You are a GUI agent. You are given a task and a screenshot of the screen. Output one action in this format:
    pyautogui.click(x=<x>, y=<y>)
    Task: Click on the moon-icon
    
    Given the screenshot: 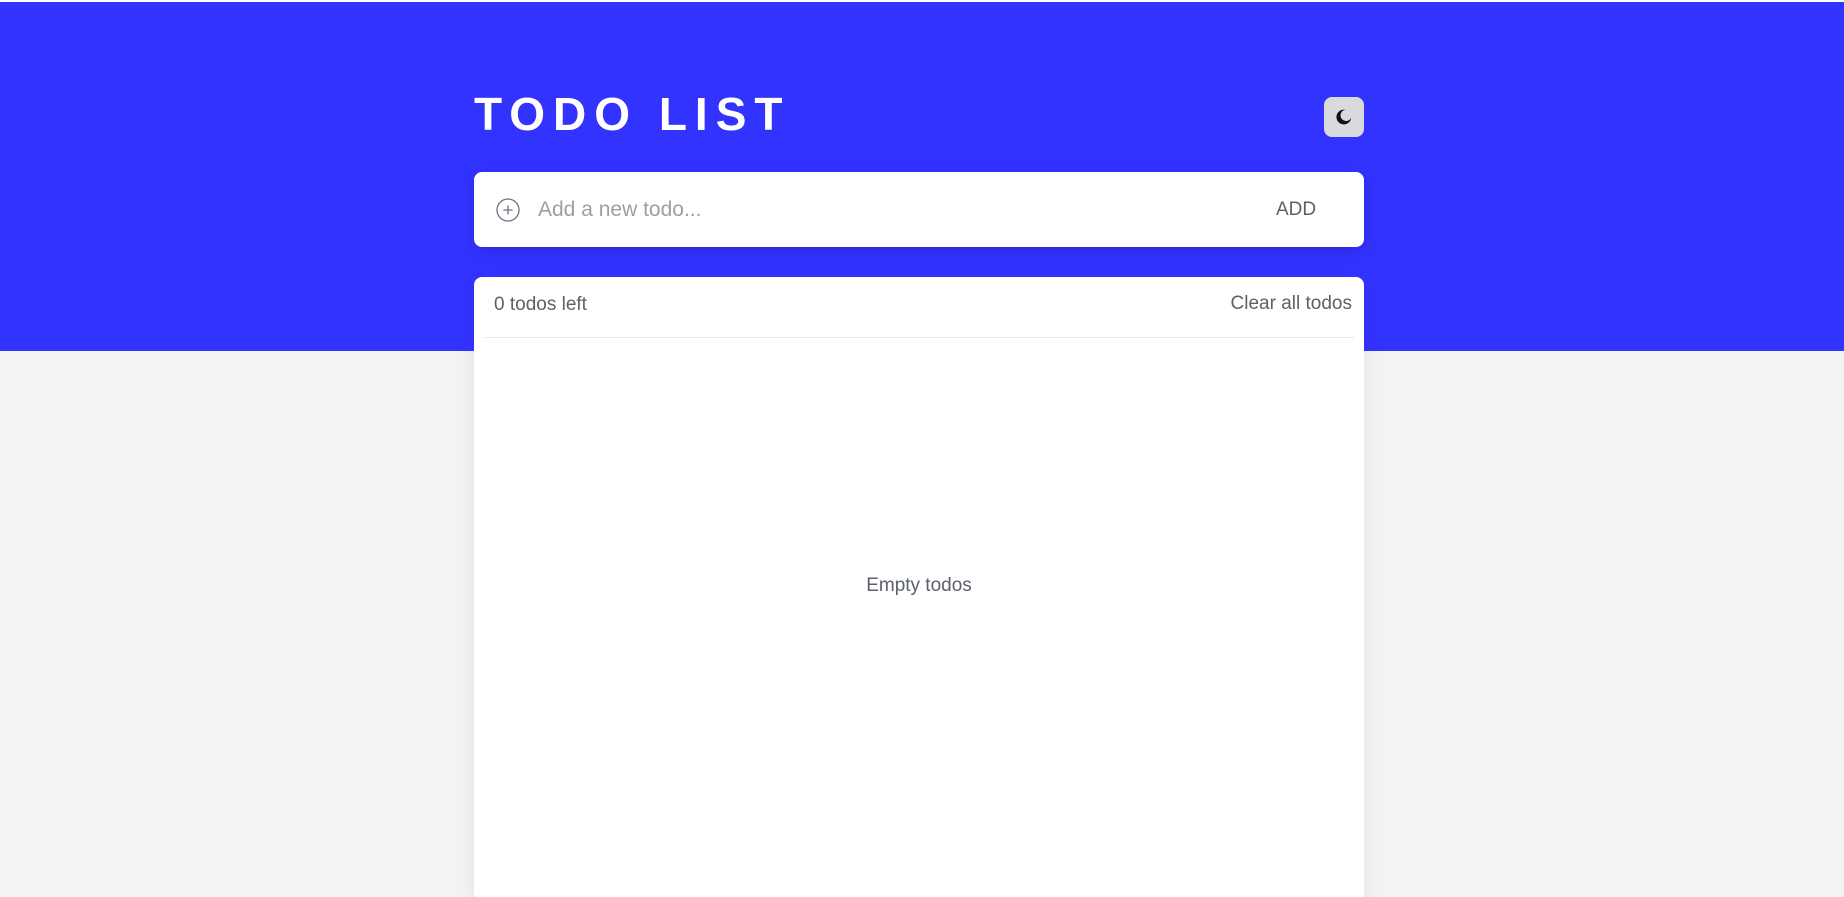 What is the action you would take?
    pyautogui.click(x=1344, y=117)
    